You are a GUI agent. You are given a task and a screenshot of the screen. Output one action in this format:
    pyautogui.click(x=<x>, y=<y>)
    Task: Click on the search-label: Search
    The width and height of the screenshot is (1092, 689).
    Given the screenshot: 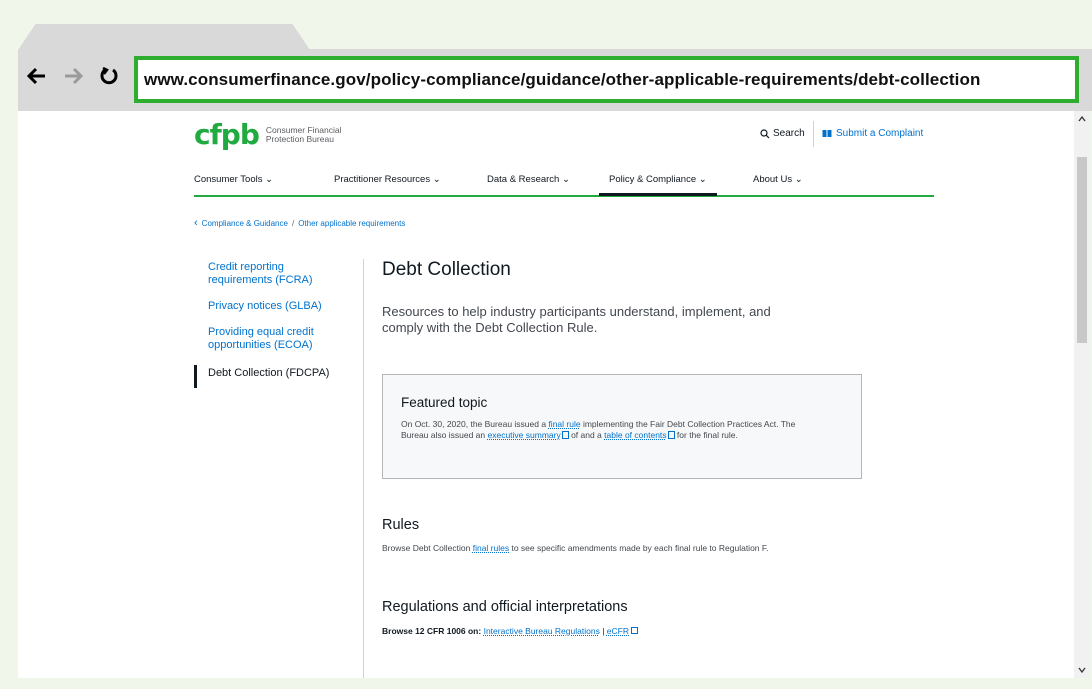 What is the action you would take?
    pyautogui.click(x=789, y=133)
    